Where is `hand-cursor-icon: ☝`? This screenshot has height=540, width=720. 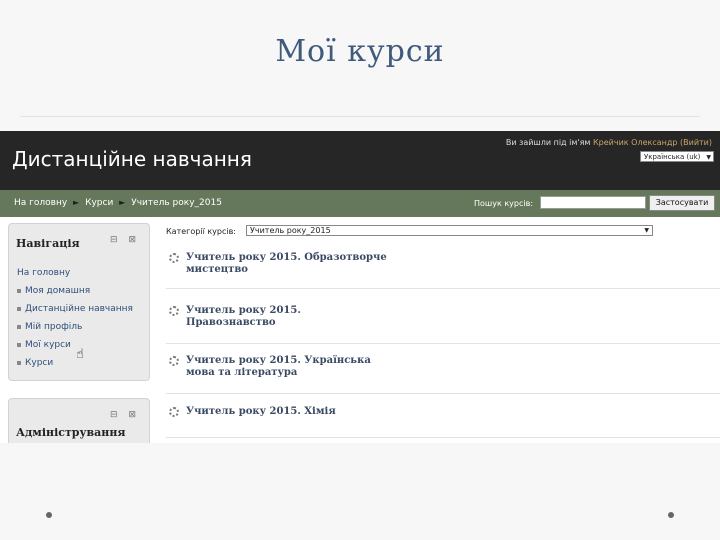
hand-cursor-icon: ☝ is located at coordinates (80, 354).